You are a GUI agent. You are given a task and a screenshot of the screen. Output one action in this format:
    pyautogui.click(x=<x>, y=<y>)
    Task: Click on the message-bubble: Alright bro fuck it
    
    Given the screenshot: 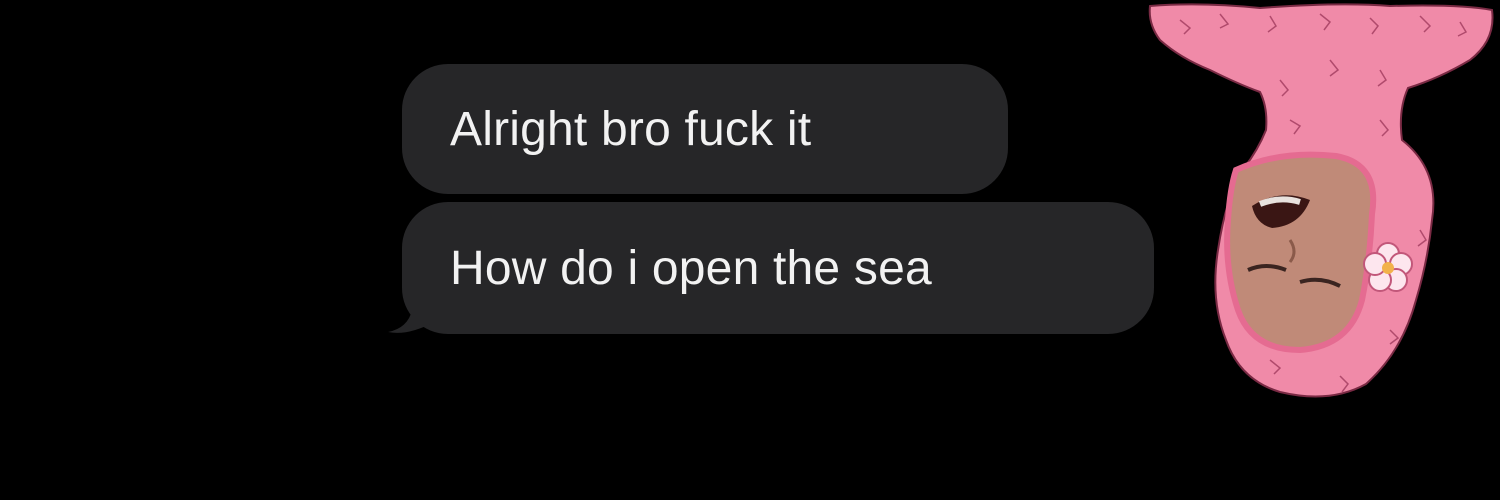 What is the action you would take?
    pyautogui.click(x=705, y=129)
    